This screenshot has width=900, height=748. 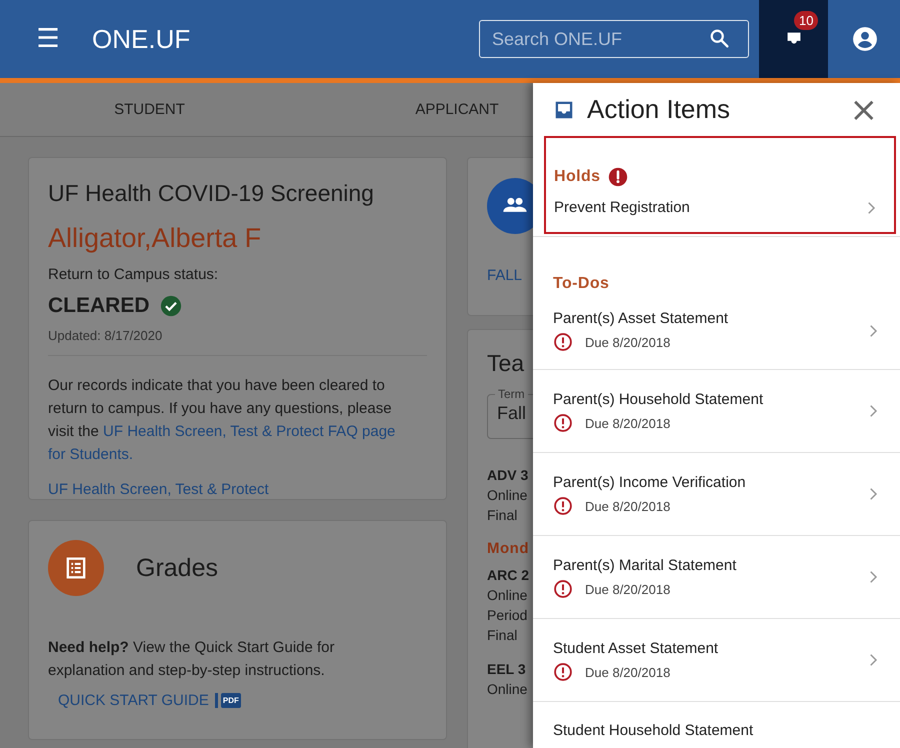 I want to click on search-icon, so click(x=720, y=39).